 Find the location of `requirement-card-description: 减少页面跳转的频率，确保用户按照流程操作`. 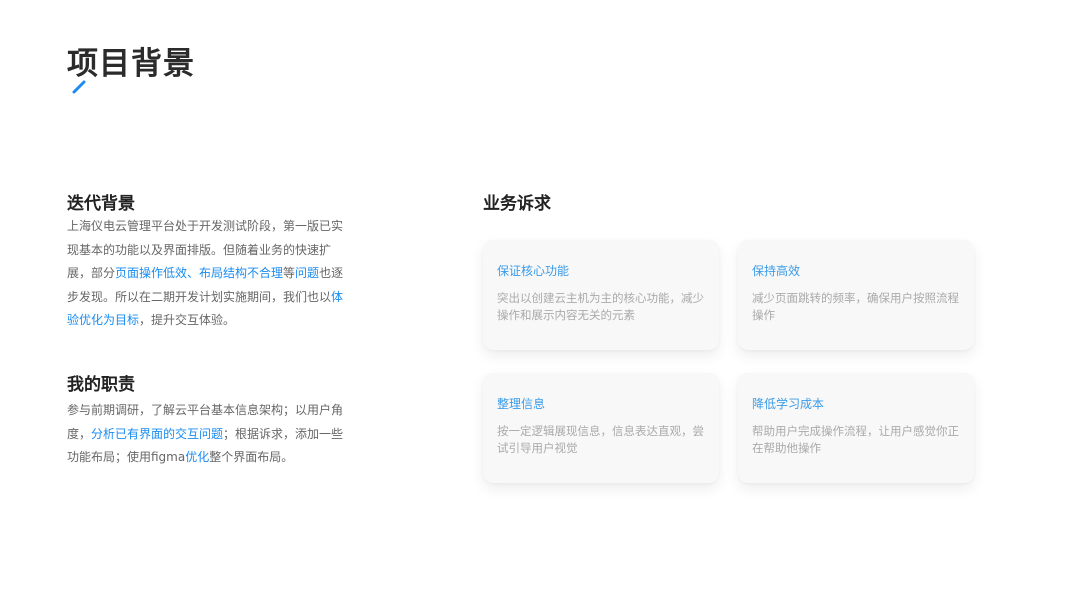

requirement-card-description: 减少页面跳转的频率，确保用户按照流程操作 is located at coordinates (855, 306).